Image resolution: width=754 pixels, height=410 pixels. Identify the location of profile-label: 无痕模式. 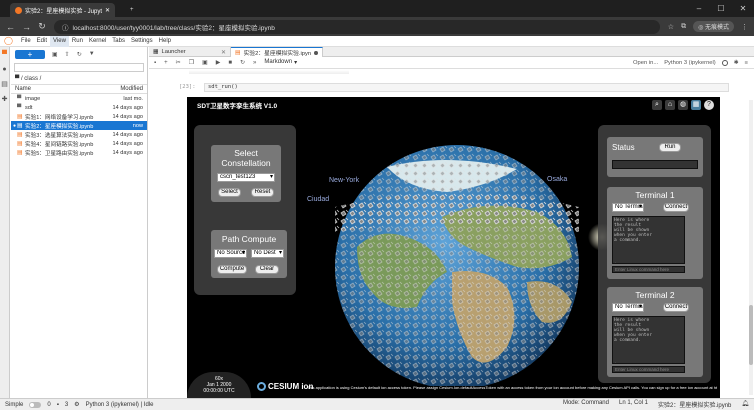
(716, 28).